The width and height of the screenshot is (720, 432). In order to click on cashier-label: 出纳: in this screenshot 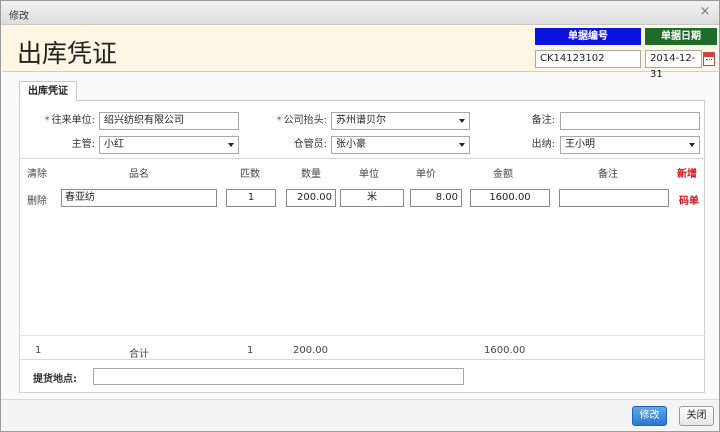, I will do `click(543, 144)`.